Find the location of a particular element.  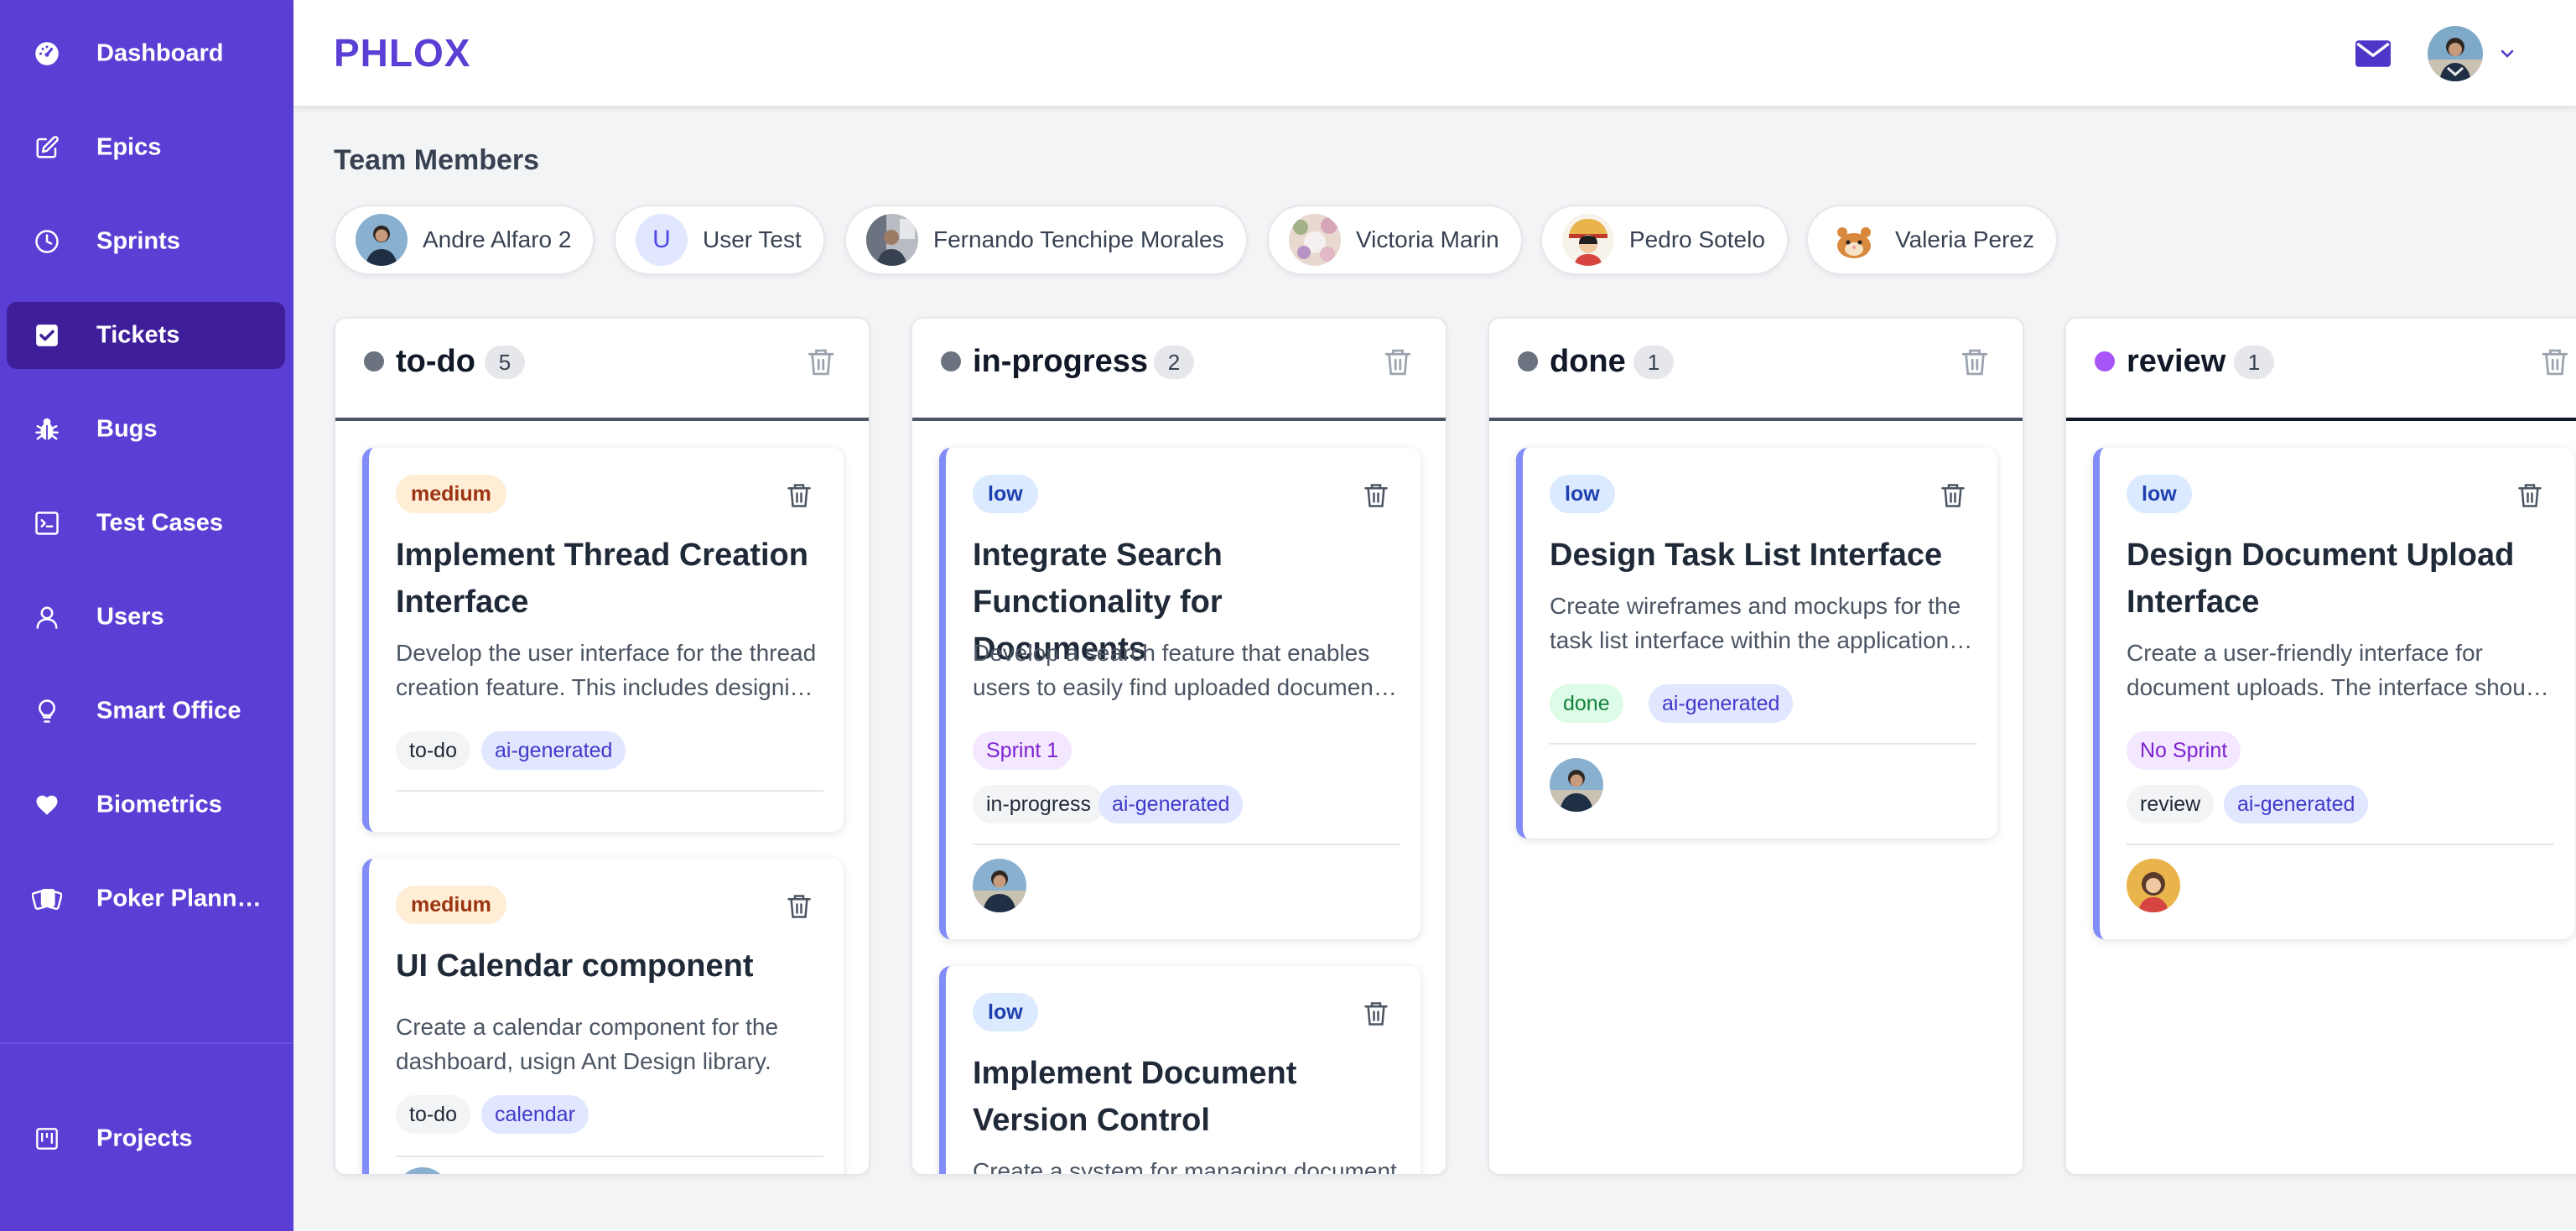

status-tag: done is located at coordinates (1586, 703).